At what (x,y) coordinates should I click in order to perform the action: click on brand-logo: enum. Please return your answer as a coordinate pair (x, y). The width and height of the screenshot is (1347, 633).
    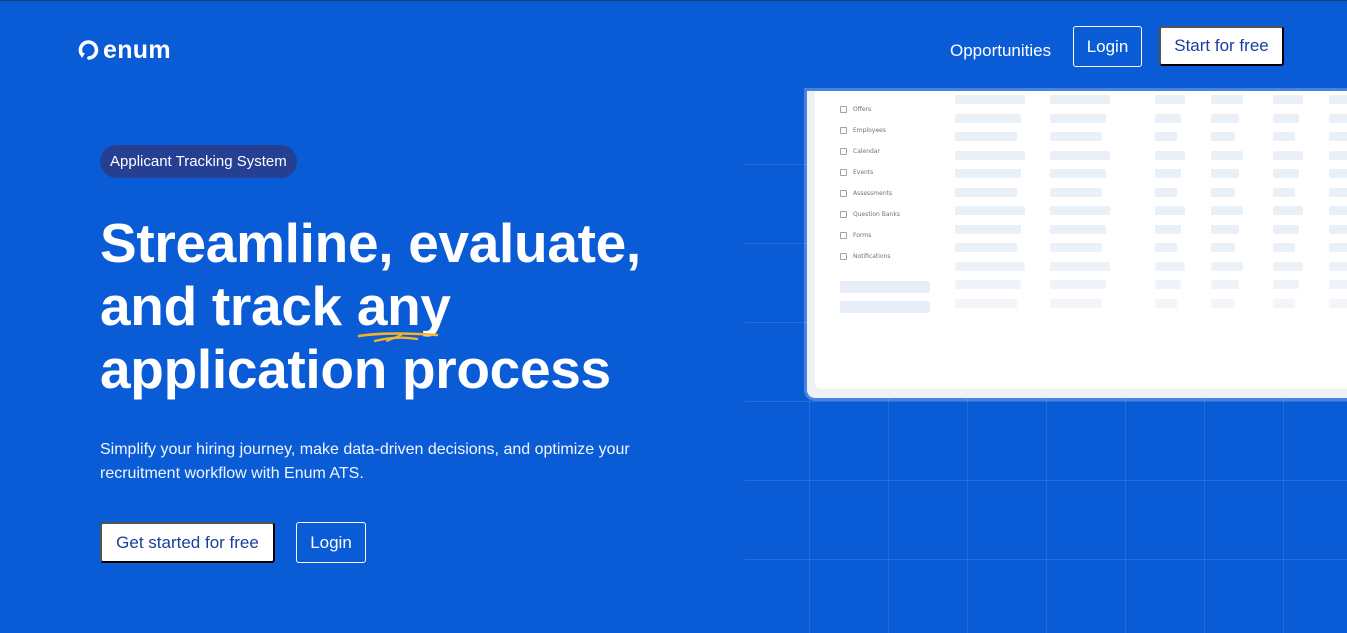
    Looking at the image, I should click on (124, 50).